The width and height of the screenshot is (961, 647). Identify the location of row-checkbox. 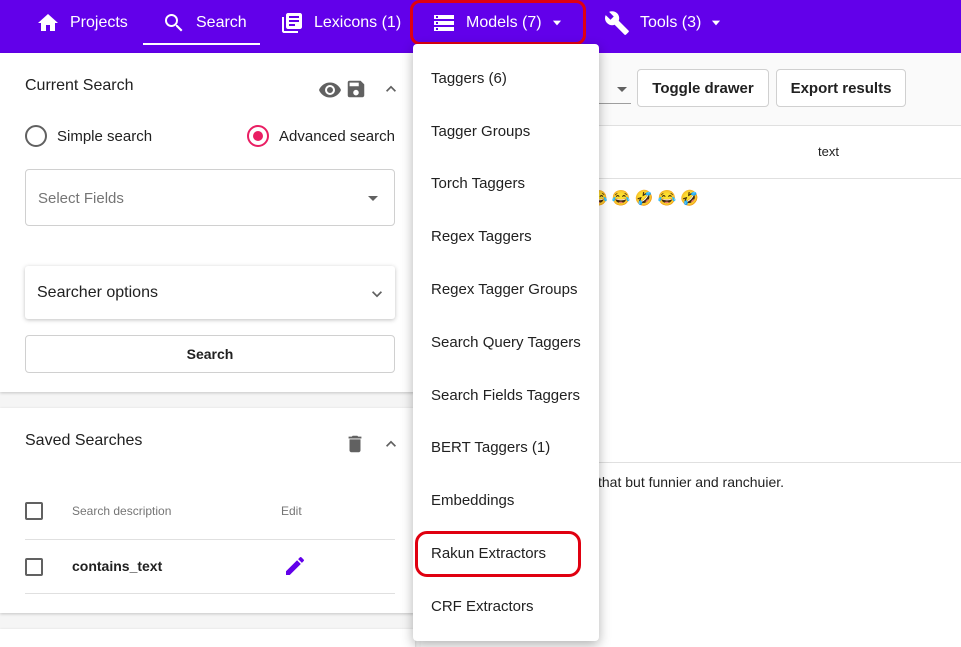
(34, 567).